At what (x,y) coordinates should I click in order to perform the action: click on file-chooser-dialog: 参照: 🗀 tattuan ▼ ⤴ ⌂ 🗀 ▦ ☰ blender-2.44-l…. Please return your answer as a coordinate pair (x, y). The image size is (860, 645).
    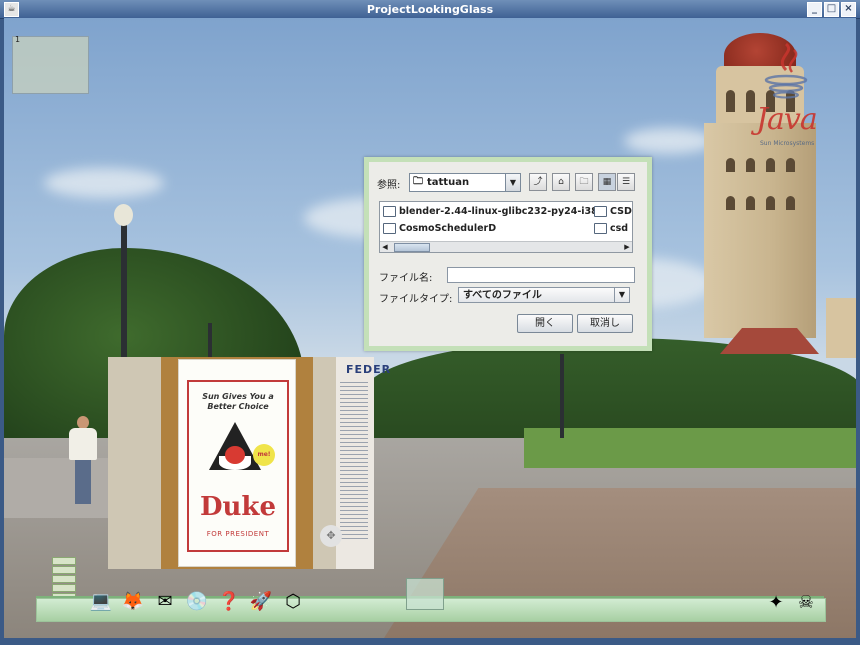
    Looking at the image, I should click on (508, 254).